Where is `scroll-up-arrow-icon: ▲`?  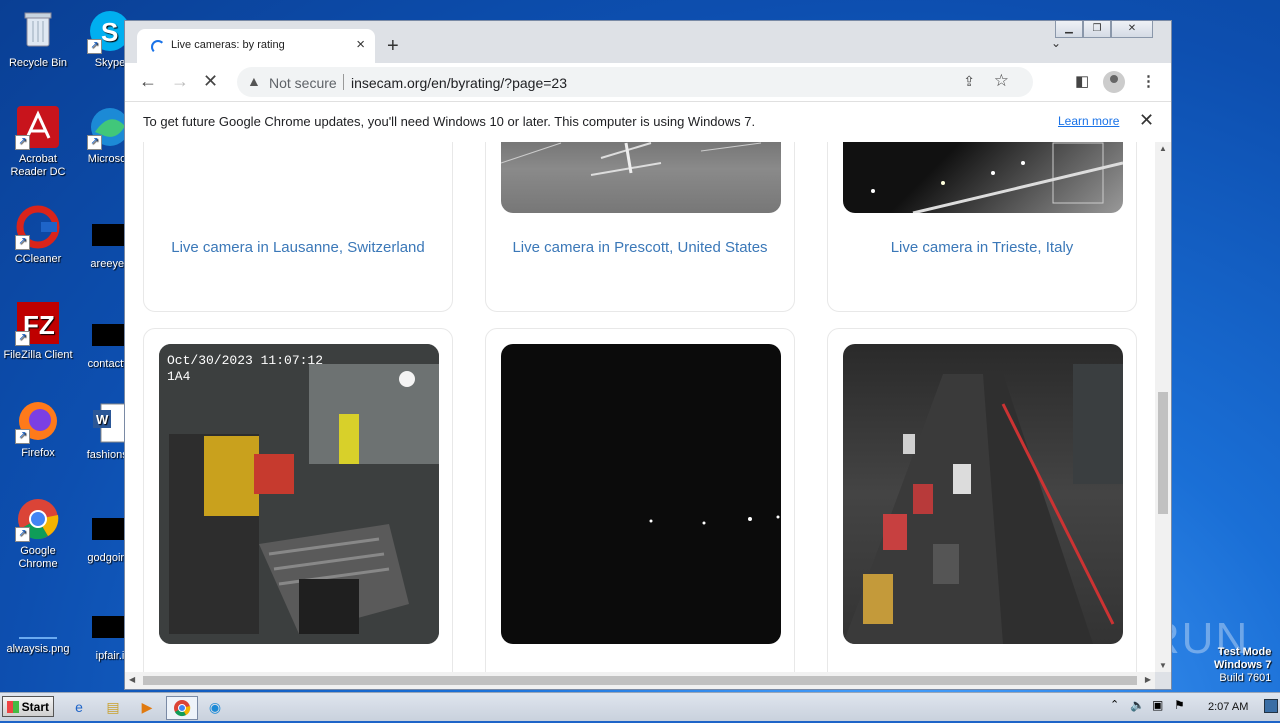
scroll-up-arrow-icon: ▲ is located at coordinates (1163, 148).